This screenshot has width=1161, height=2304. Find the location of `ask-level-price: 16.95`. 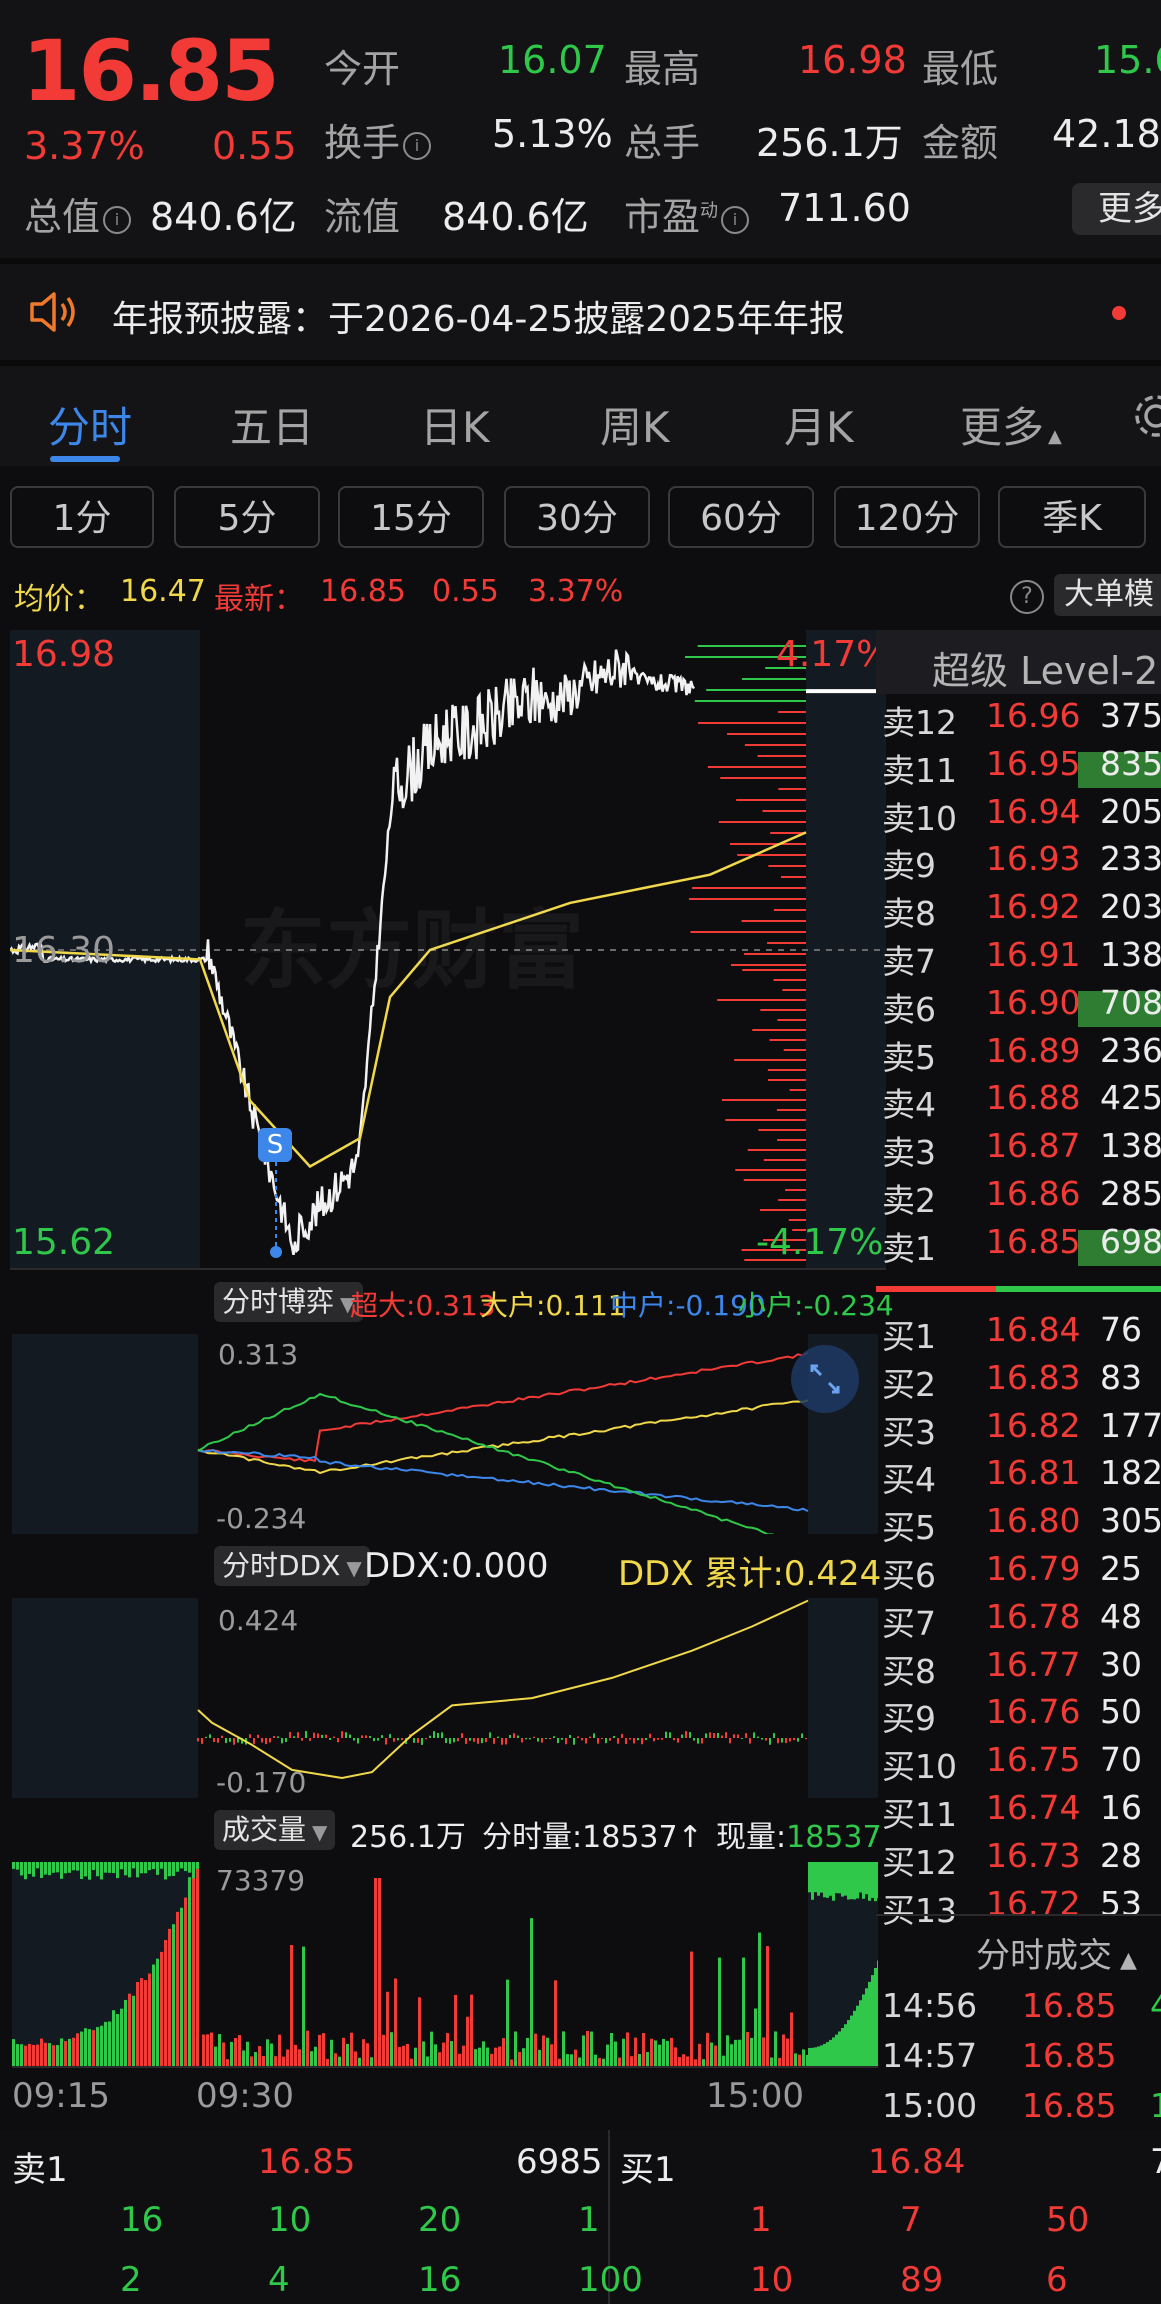

ask-level-price: 16.95 is located at coordinates (1033, 763).